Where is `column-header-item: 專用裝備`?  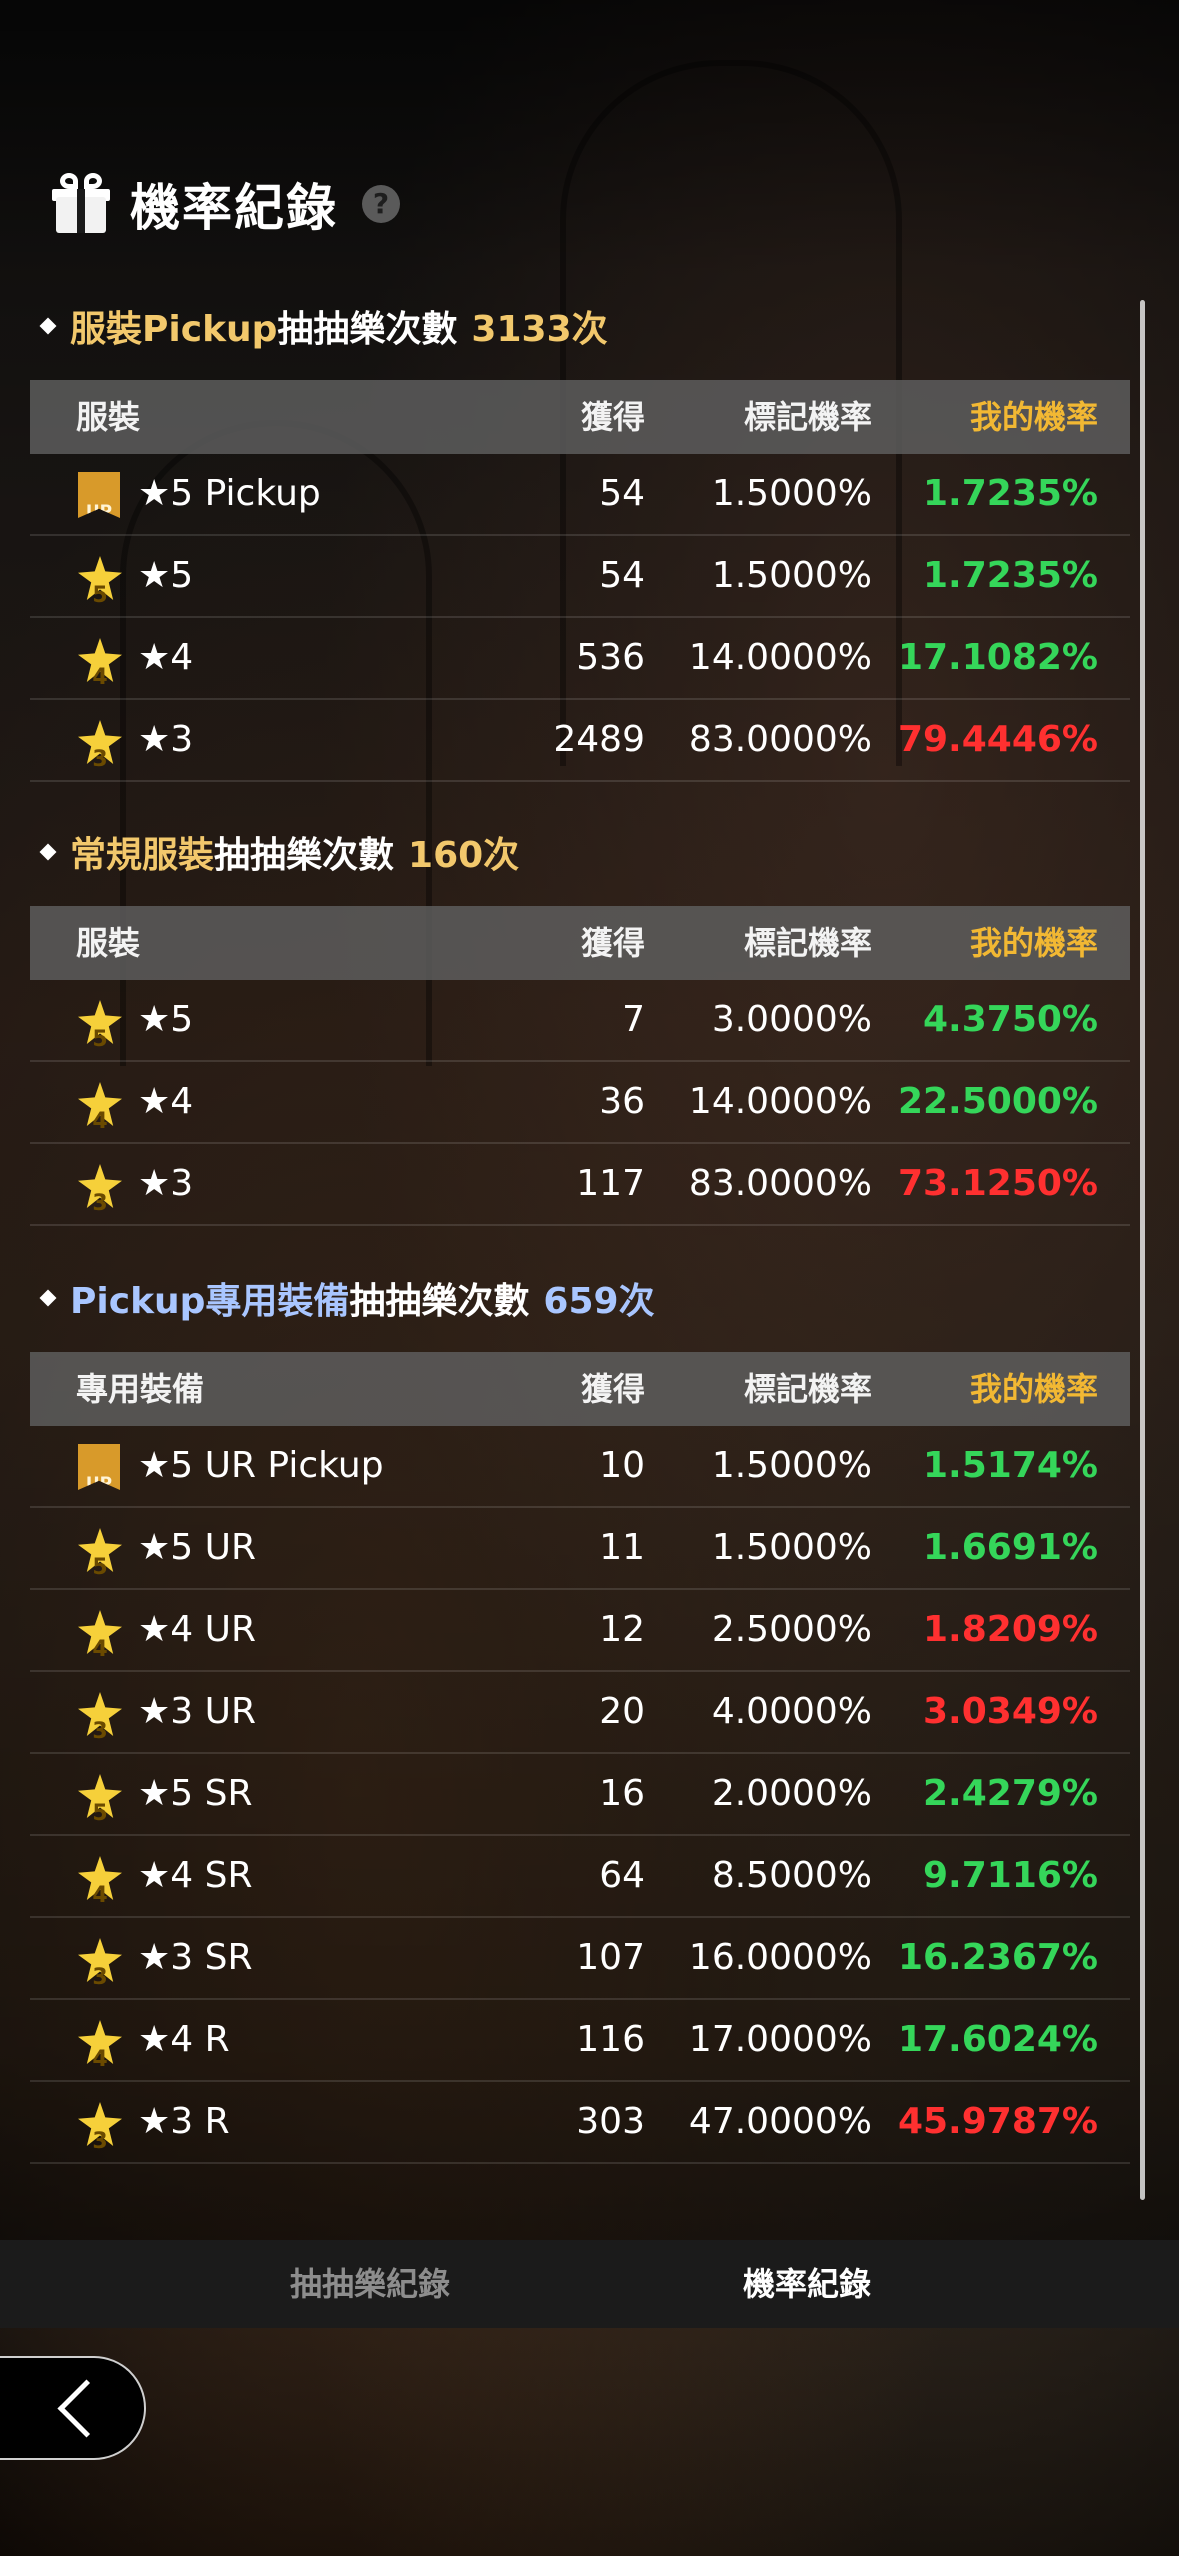
column-header-item: 專用裝備 is located at coordinates (140, 1389).